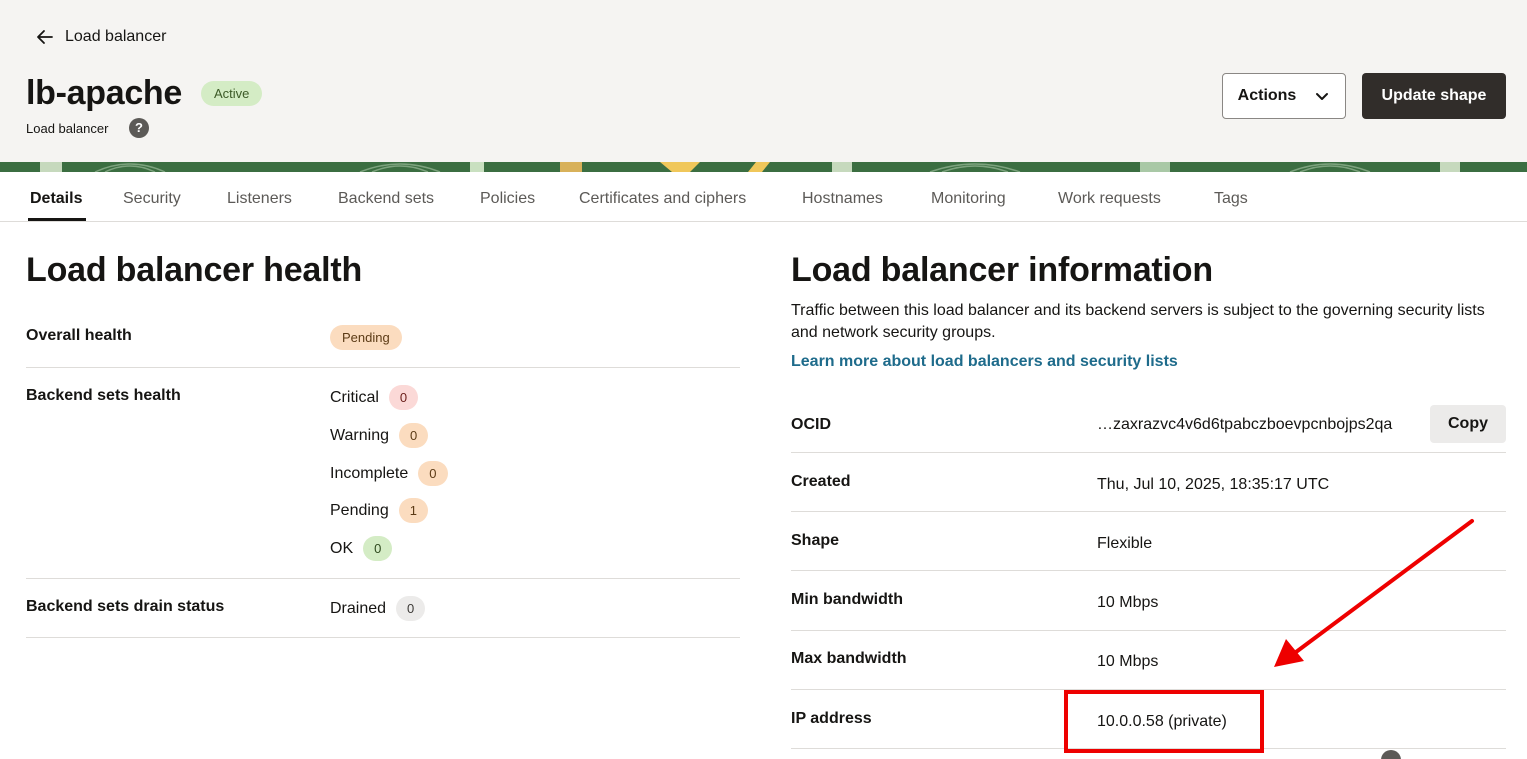  Describe the element at coordinates (842, 199) in the screenshot. I see `tab-hostnames: Hostnames` at that location.